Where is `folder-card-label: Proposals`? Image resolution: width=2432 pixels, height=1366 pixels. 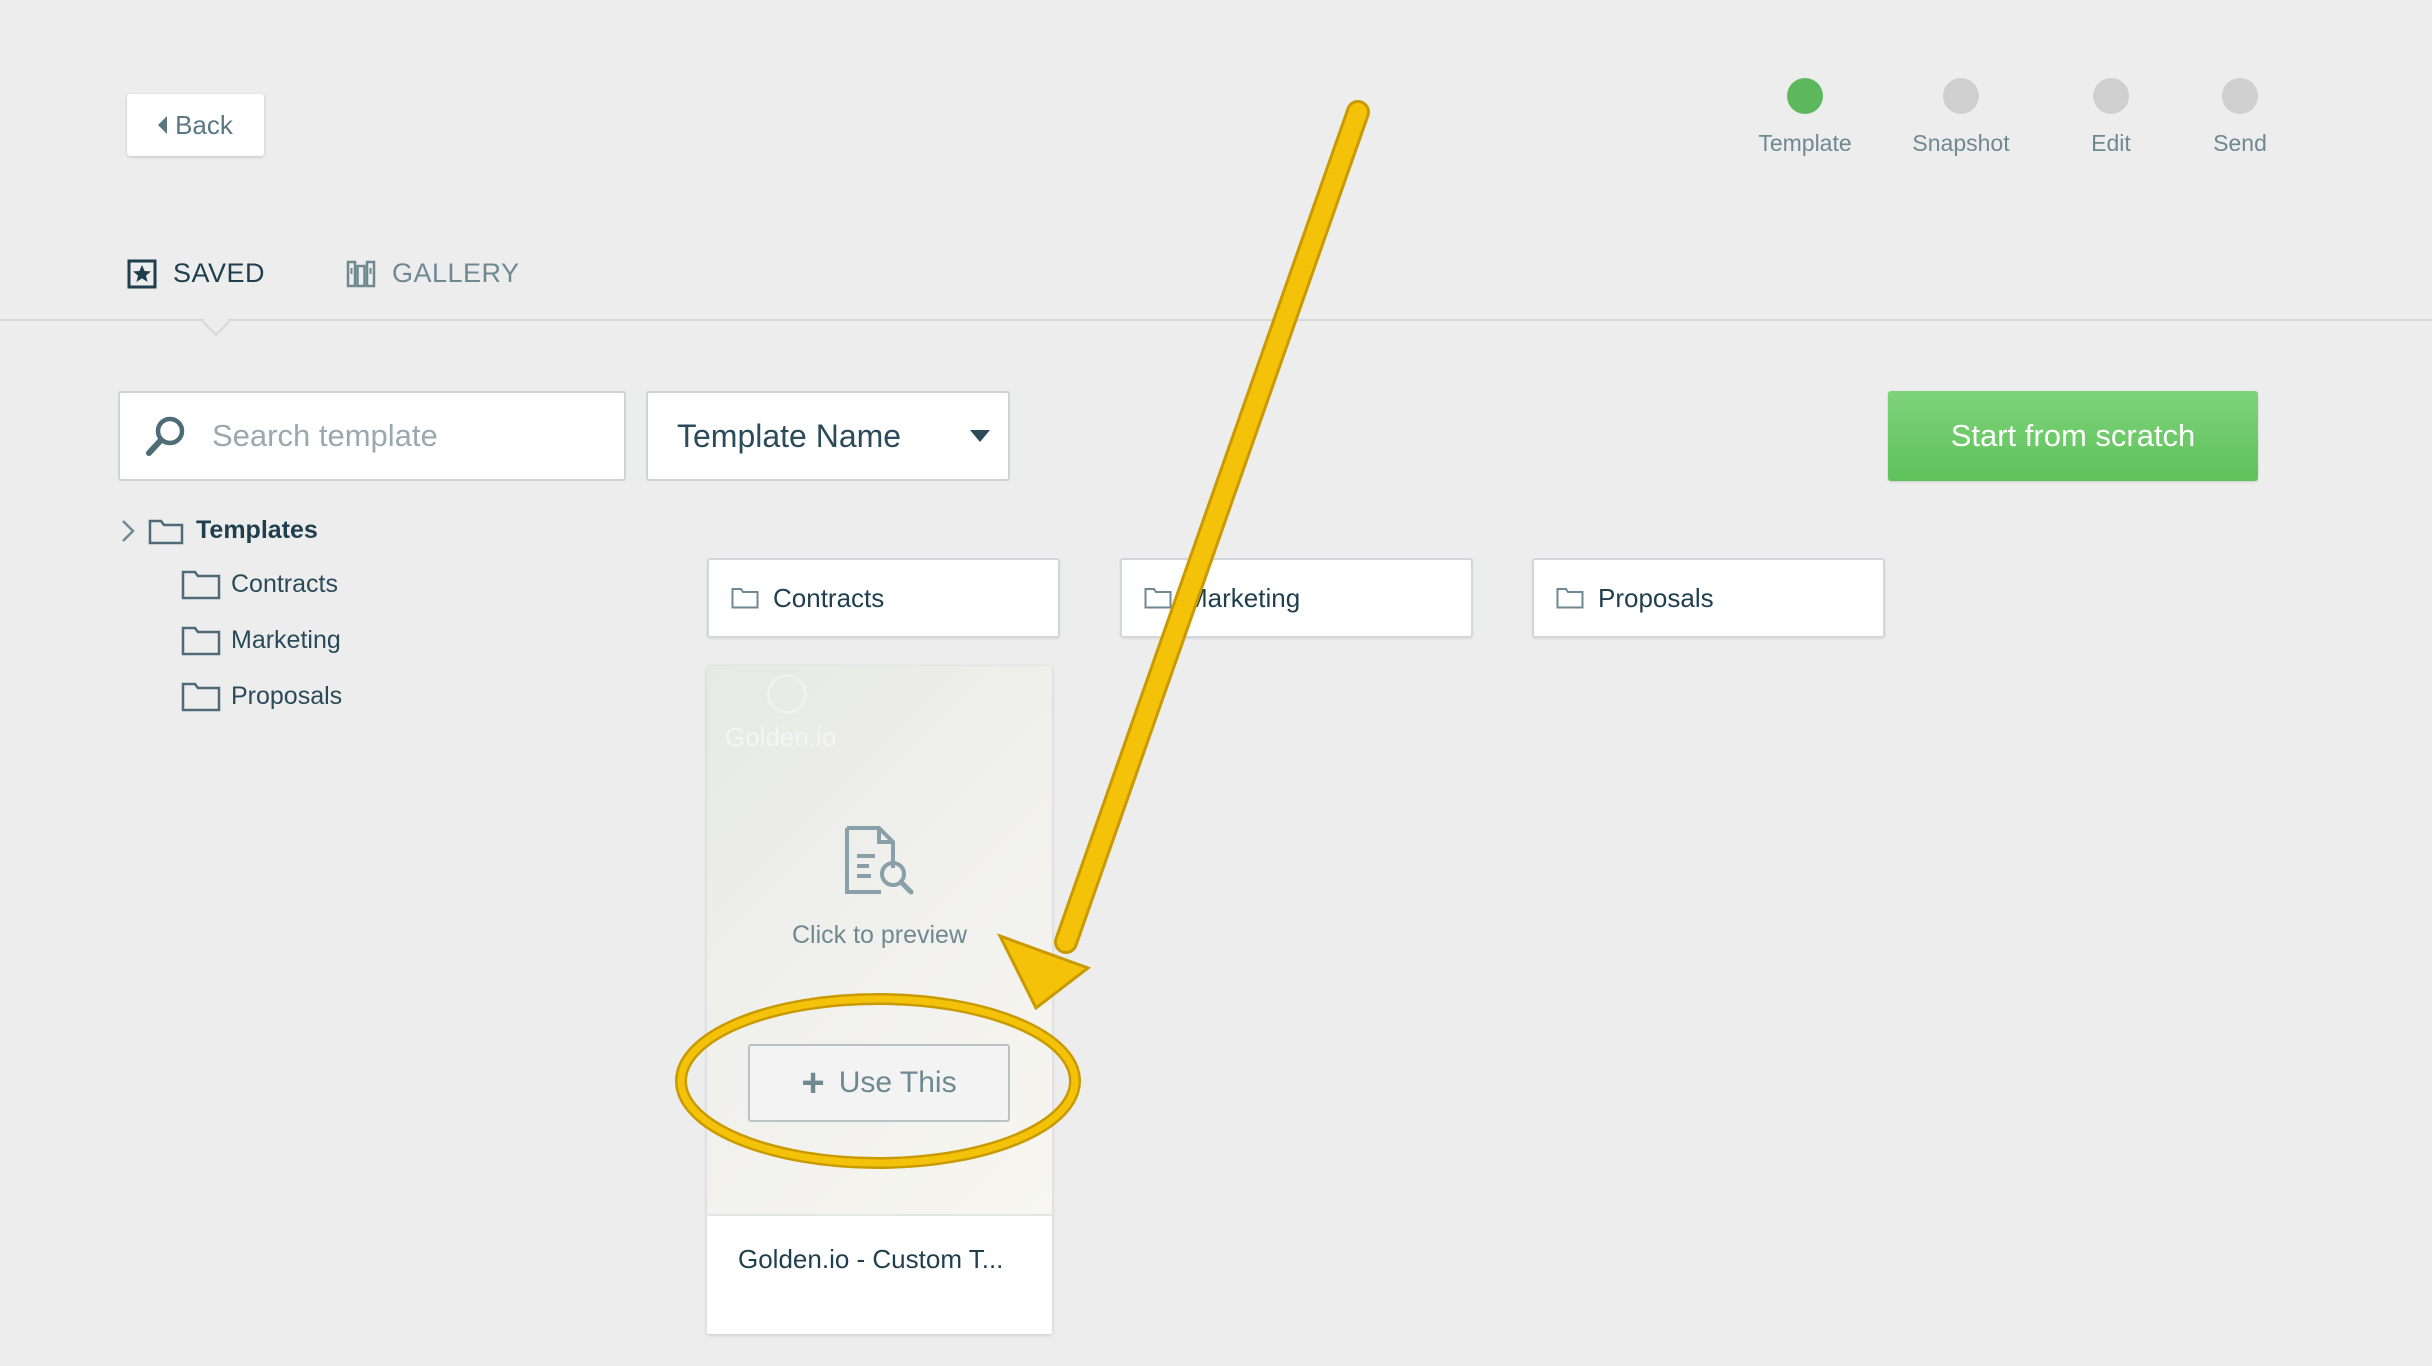
folder-card-label: Proposals is located at coordinates (1656, 597).